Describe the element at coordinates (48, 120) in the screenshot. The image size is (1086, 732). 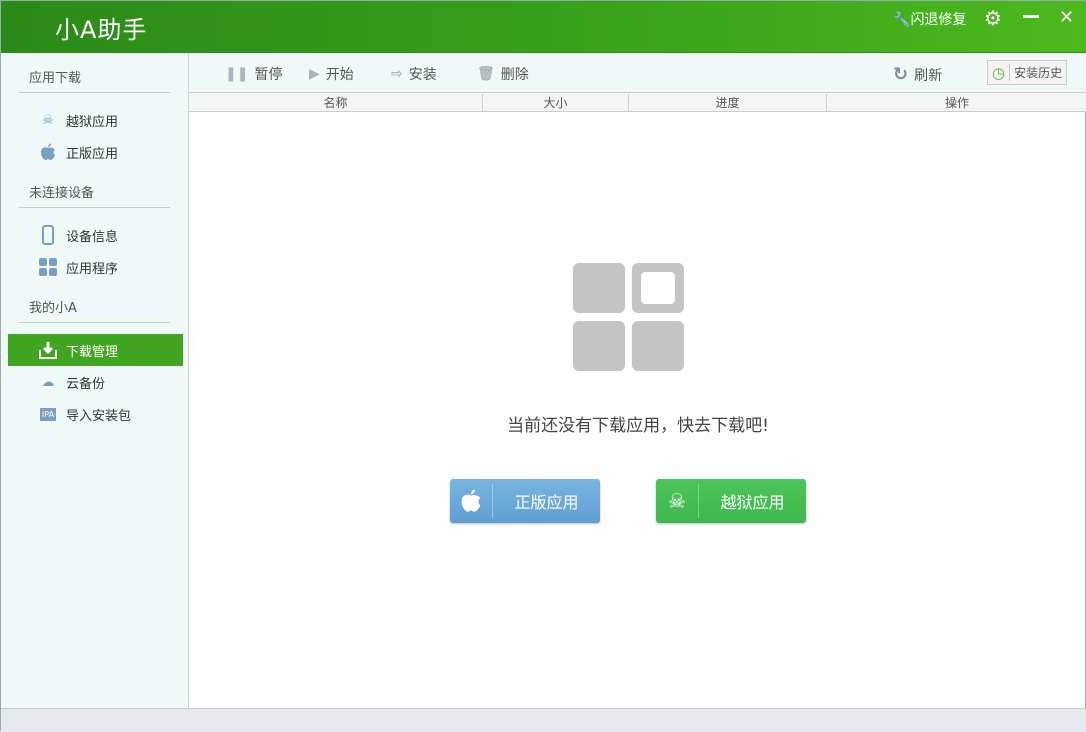
I see `jailbreak-apple-icon: ☠` at that location.